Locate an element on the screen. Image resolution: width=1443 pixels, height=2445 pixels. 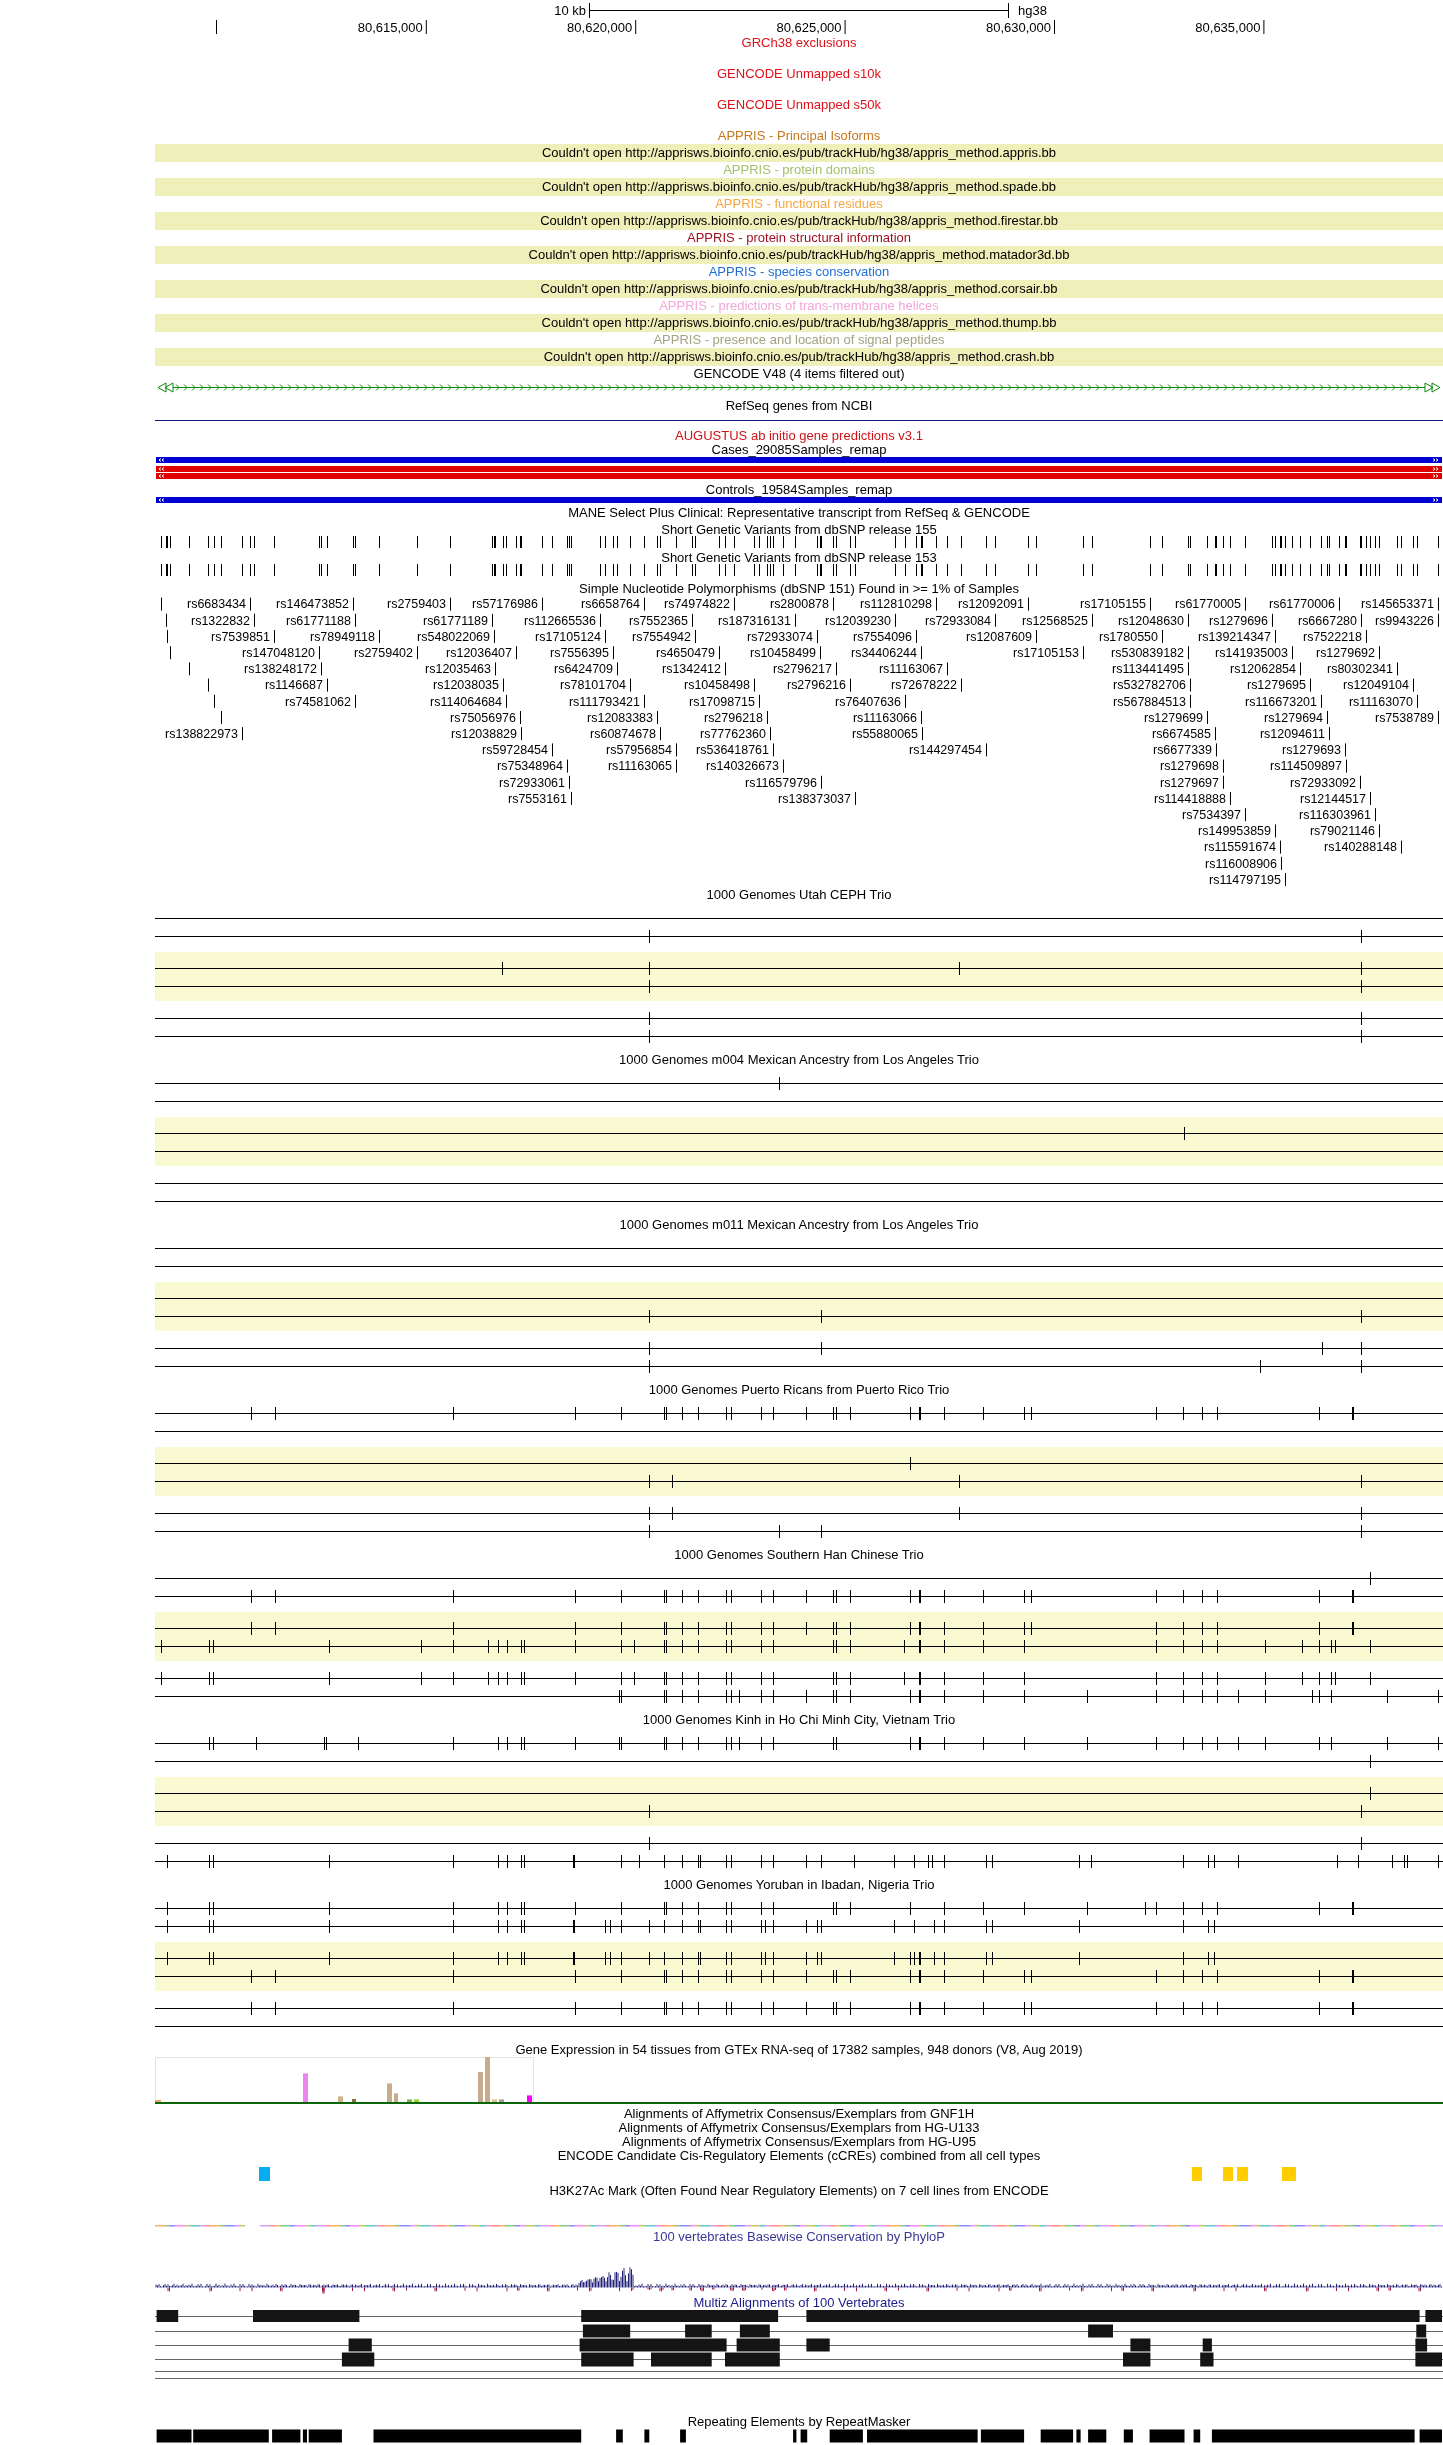
snp-label: rs79021146 is located at coordinates (1344, 831).